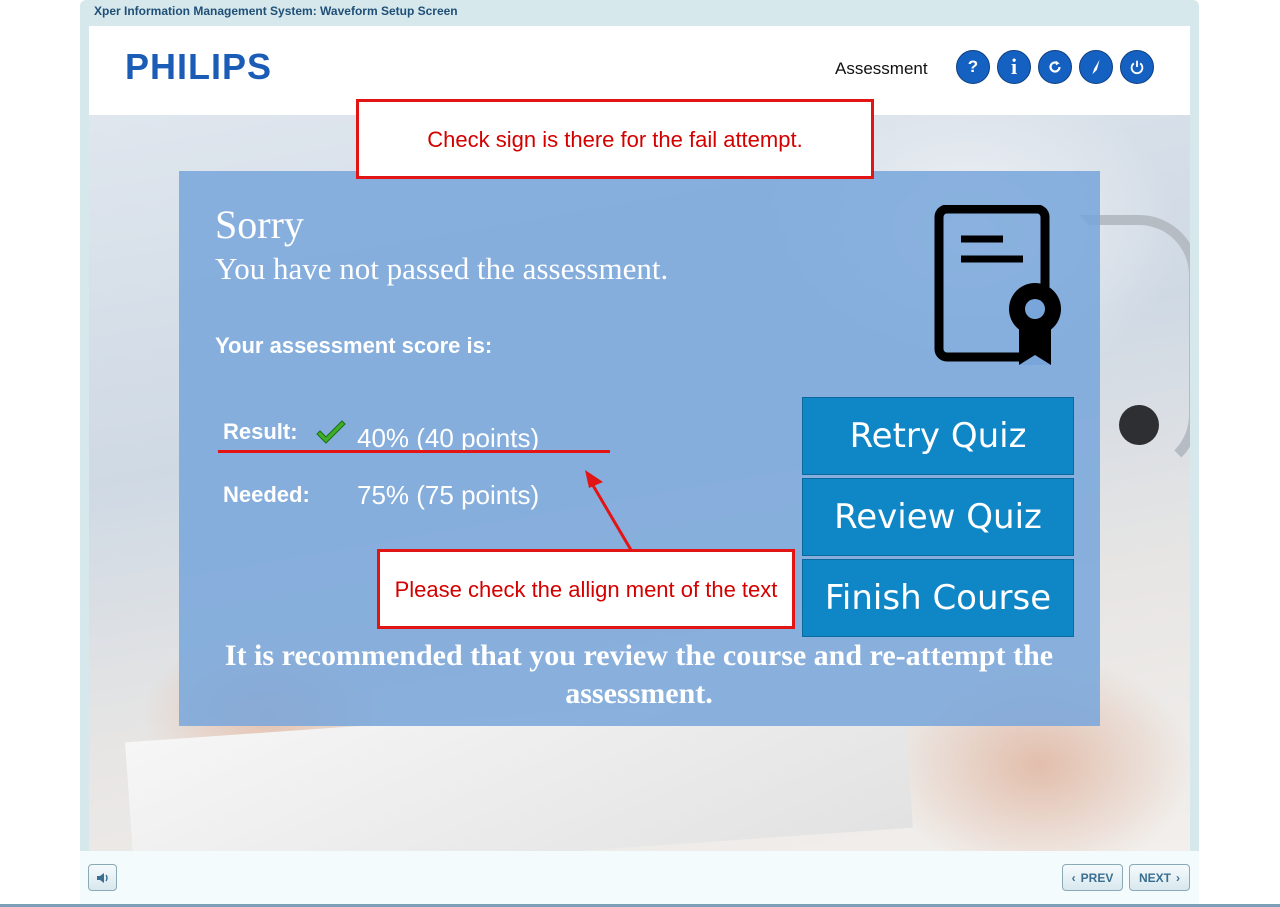 The width and height of the screenshot is (1280, 907). Describe the element at coordinates (266, 494) in the screenshot. I see `needed-label: Needed:` at that location.